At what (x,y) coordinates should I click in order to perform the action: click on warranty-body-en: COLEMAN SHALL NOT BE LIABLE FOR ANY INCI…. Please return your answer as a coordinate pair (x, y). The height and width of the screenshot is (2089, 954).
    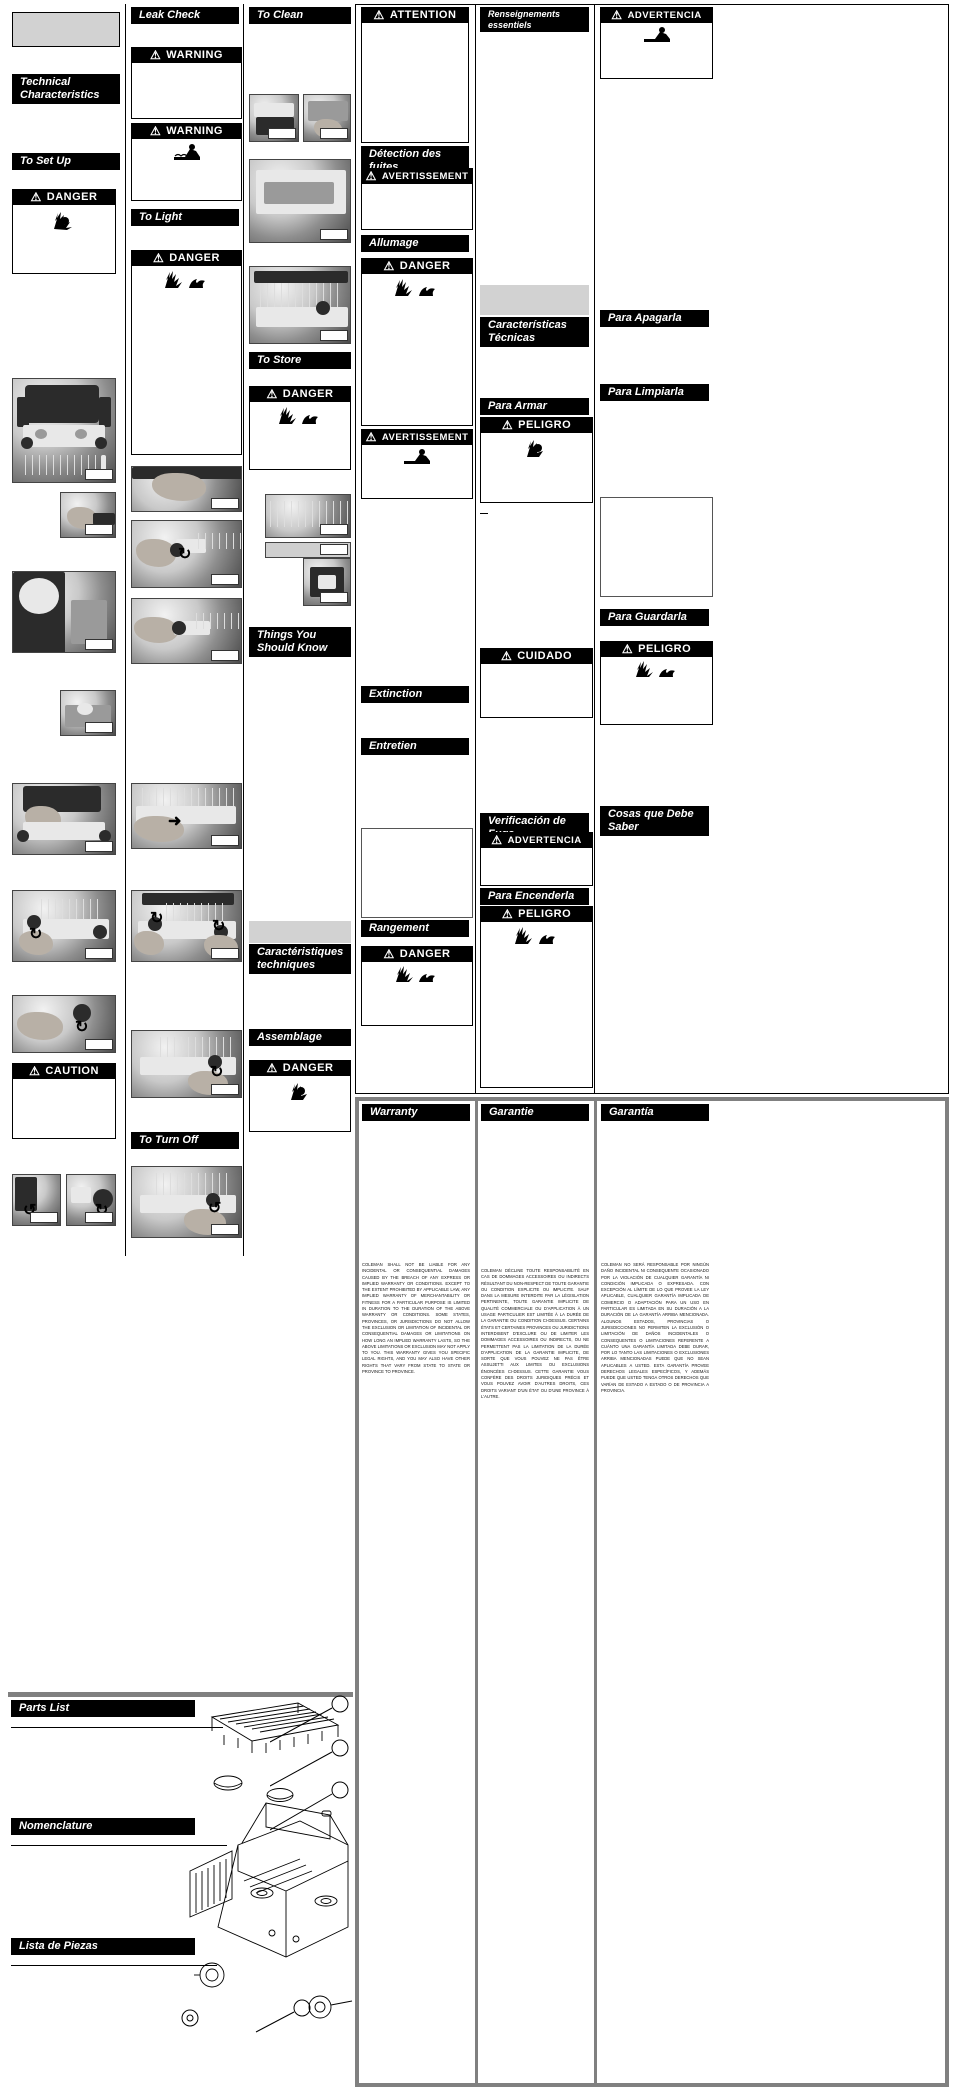
    Looking at the image, I should click on (416, 1318).